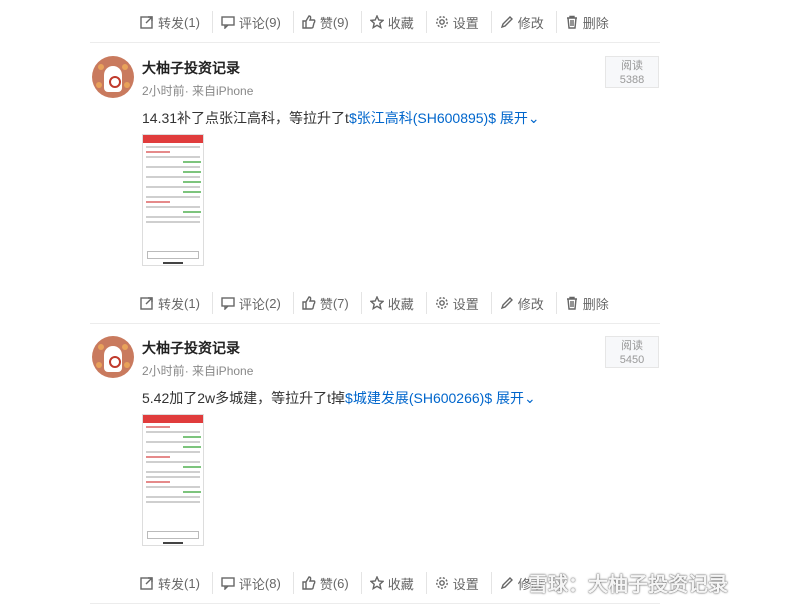 This screenshot has height=609, width=800. Describe the element at coordinates (341, 118) in the screenshot. I see `post-text: 14.31补了点张江高科，等拉升了t$张江高科(SH600895)$ 展开⌄` at that location.